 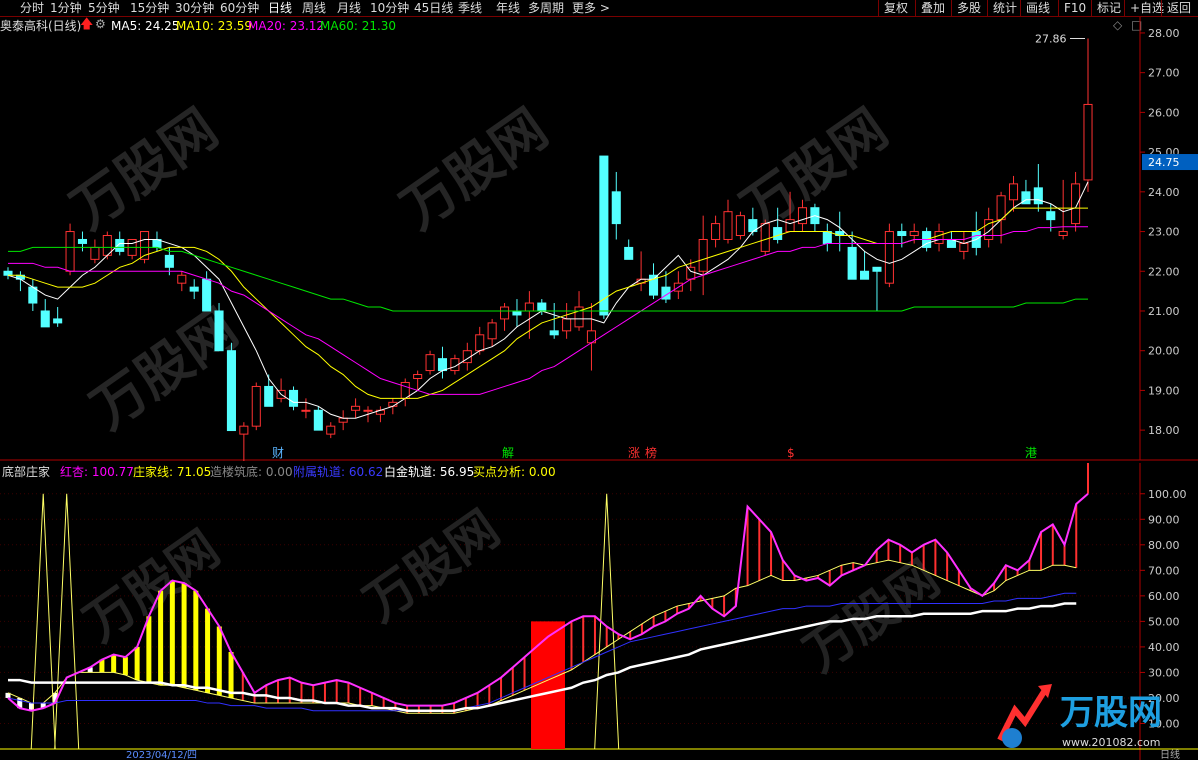 I want to click on zhuangjia-label: 庄家线: 71.05, so click(x=172, y=472).